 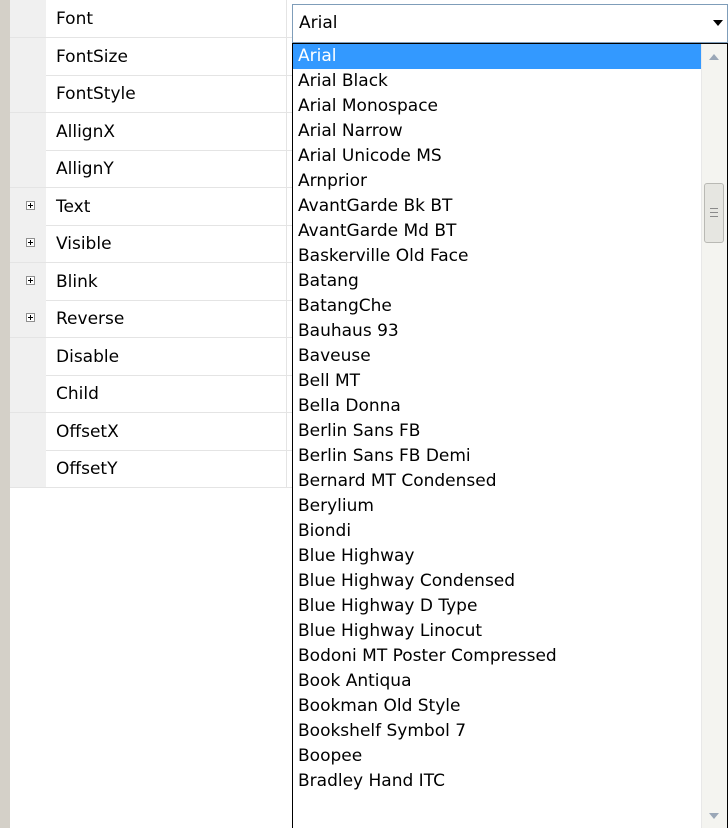 What do you see at coordinates (497, 581) in the screenshot?
I see `font-option: Blue Highway Condensed` at bounding box center [497, 581].